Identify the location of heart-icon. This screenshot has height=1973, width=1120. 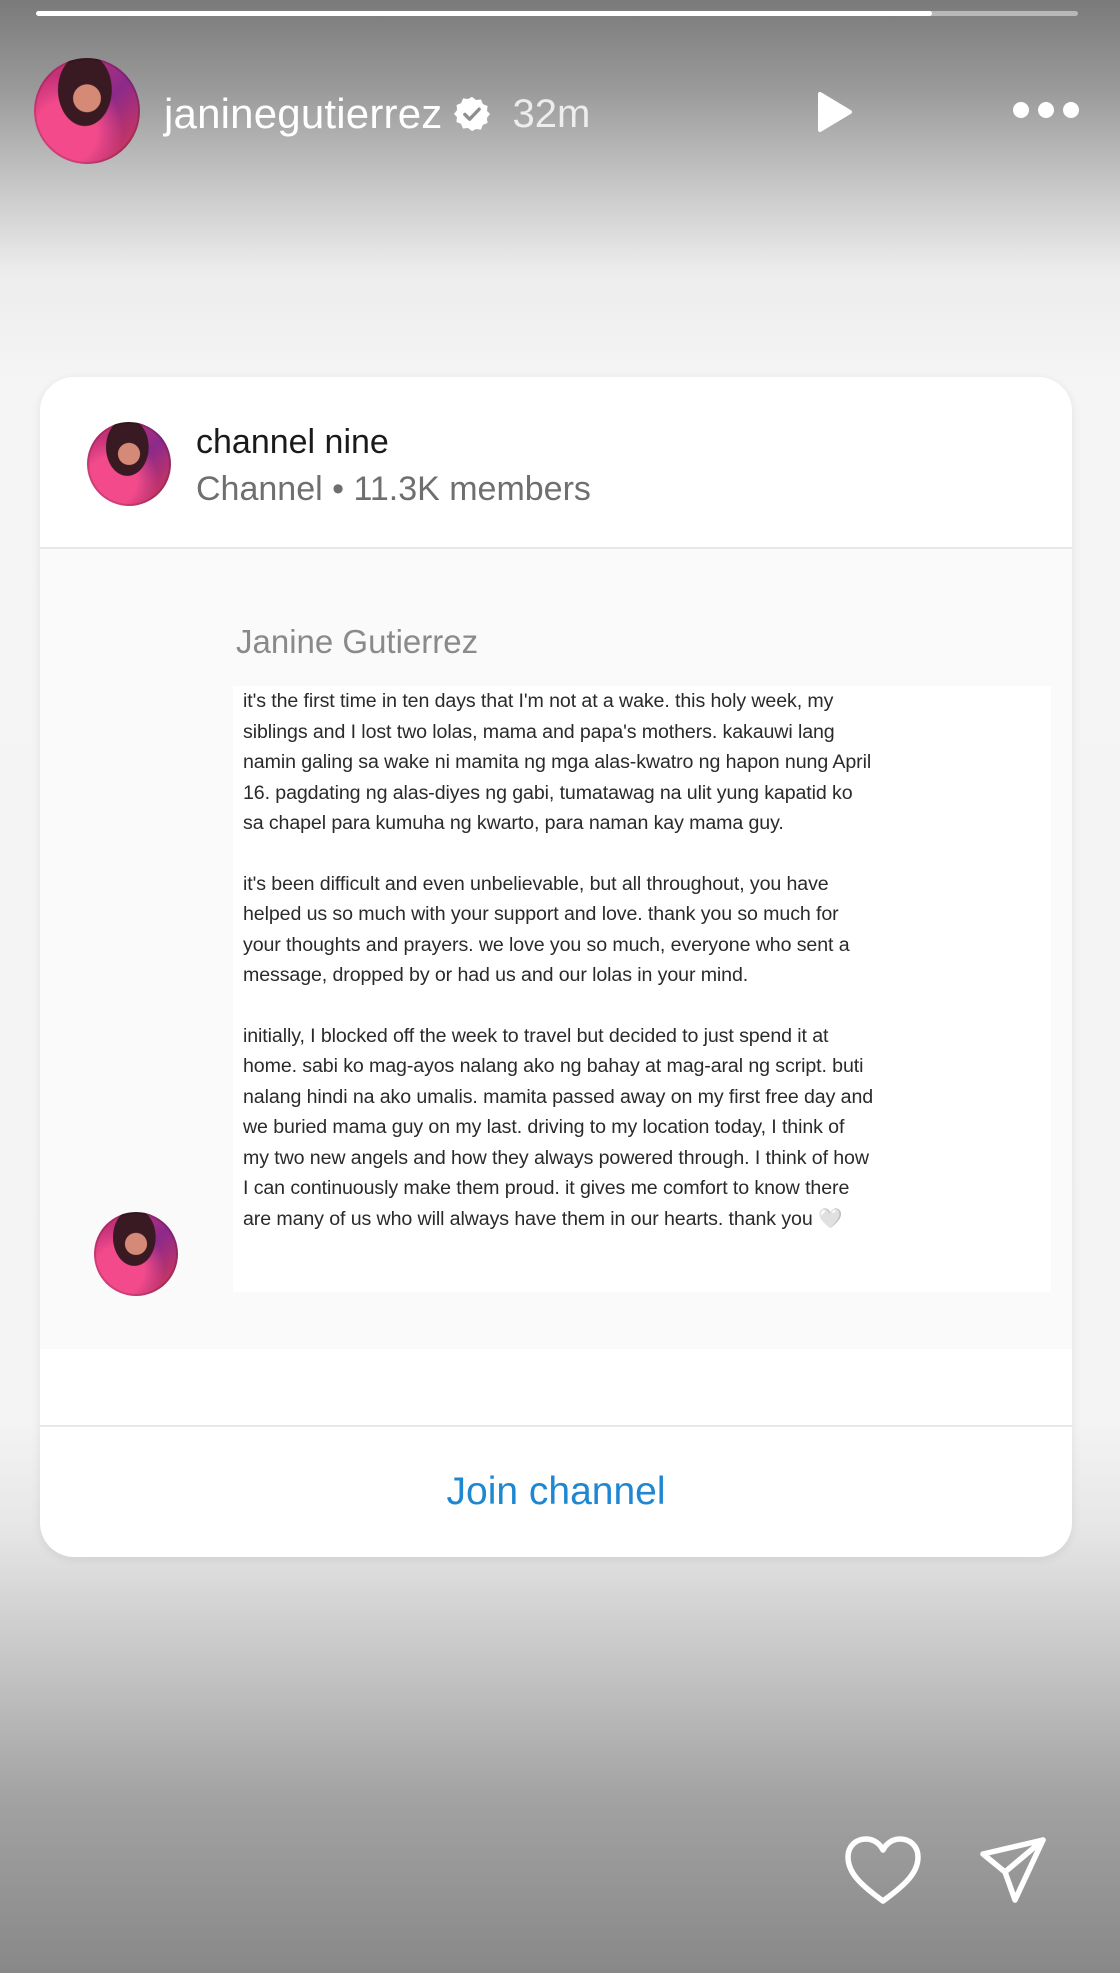
(883, 1871).